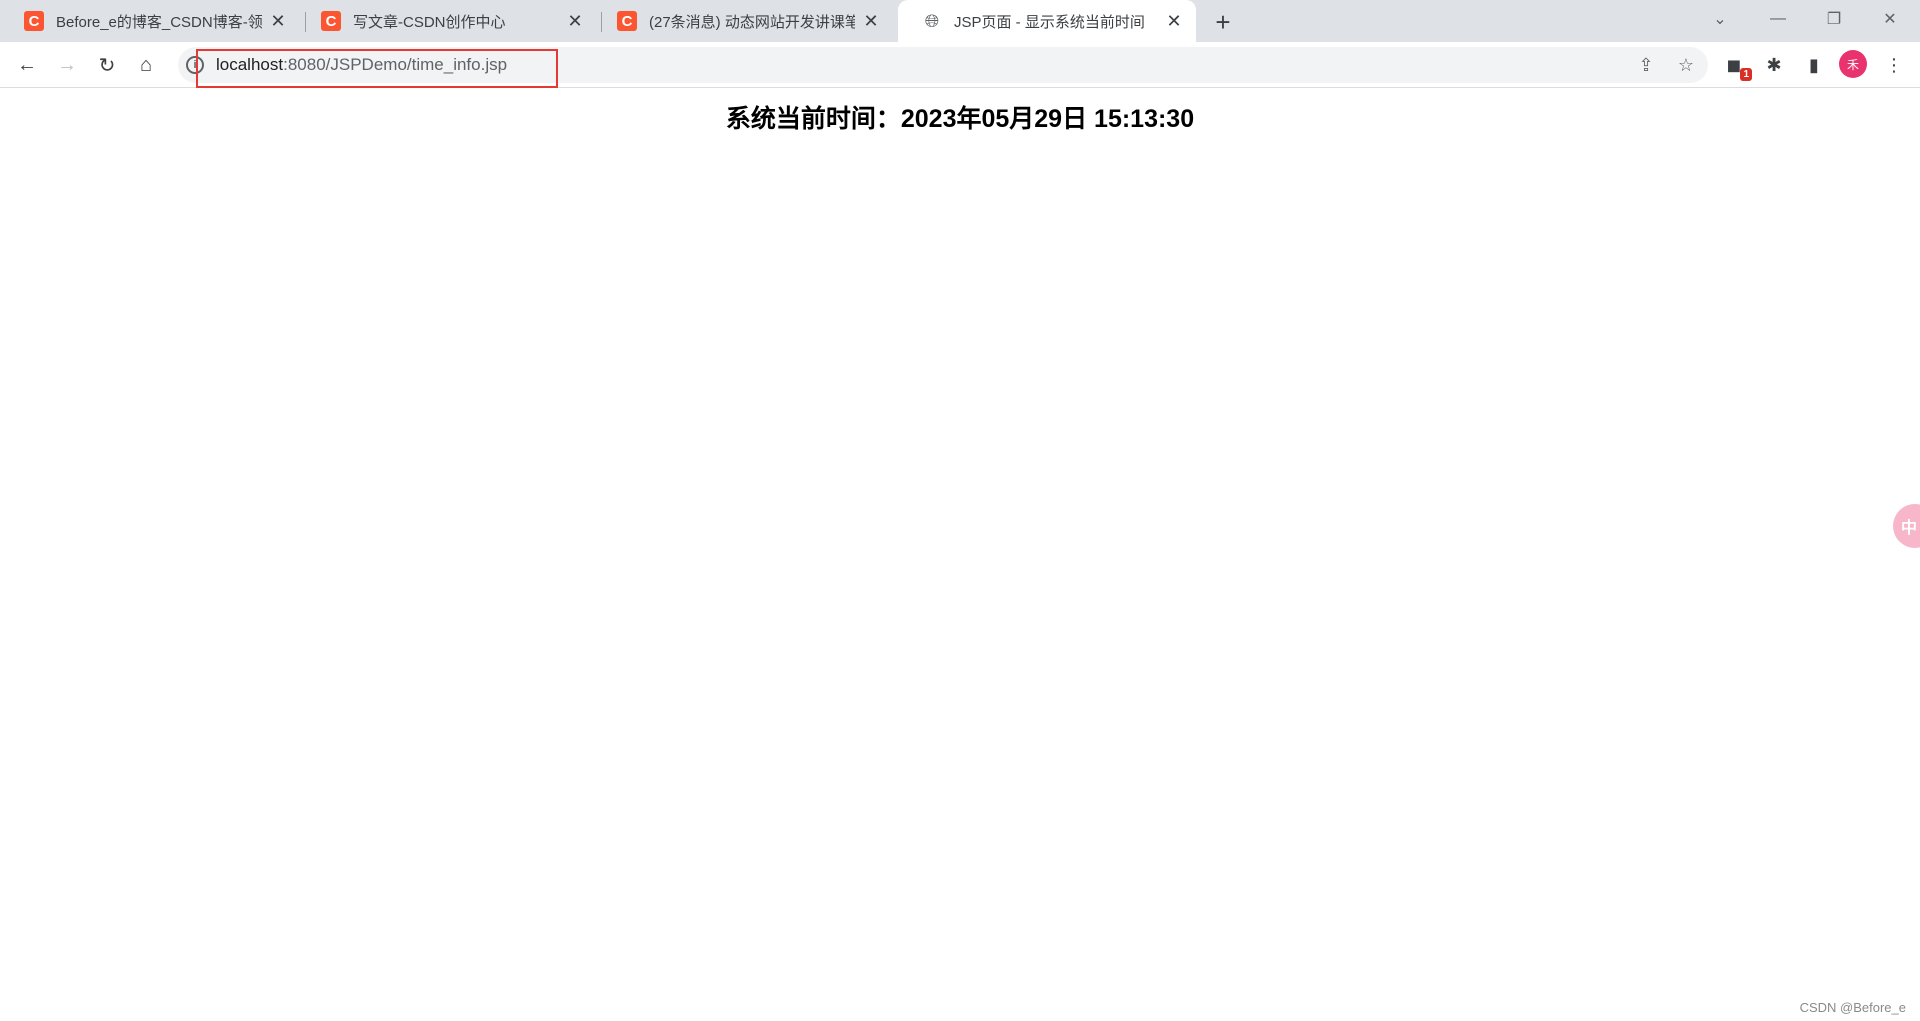  Describe the element at coordinates (377, 68) in the screenshot. I see `url-highlight-box` at that location.